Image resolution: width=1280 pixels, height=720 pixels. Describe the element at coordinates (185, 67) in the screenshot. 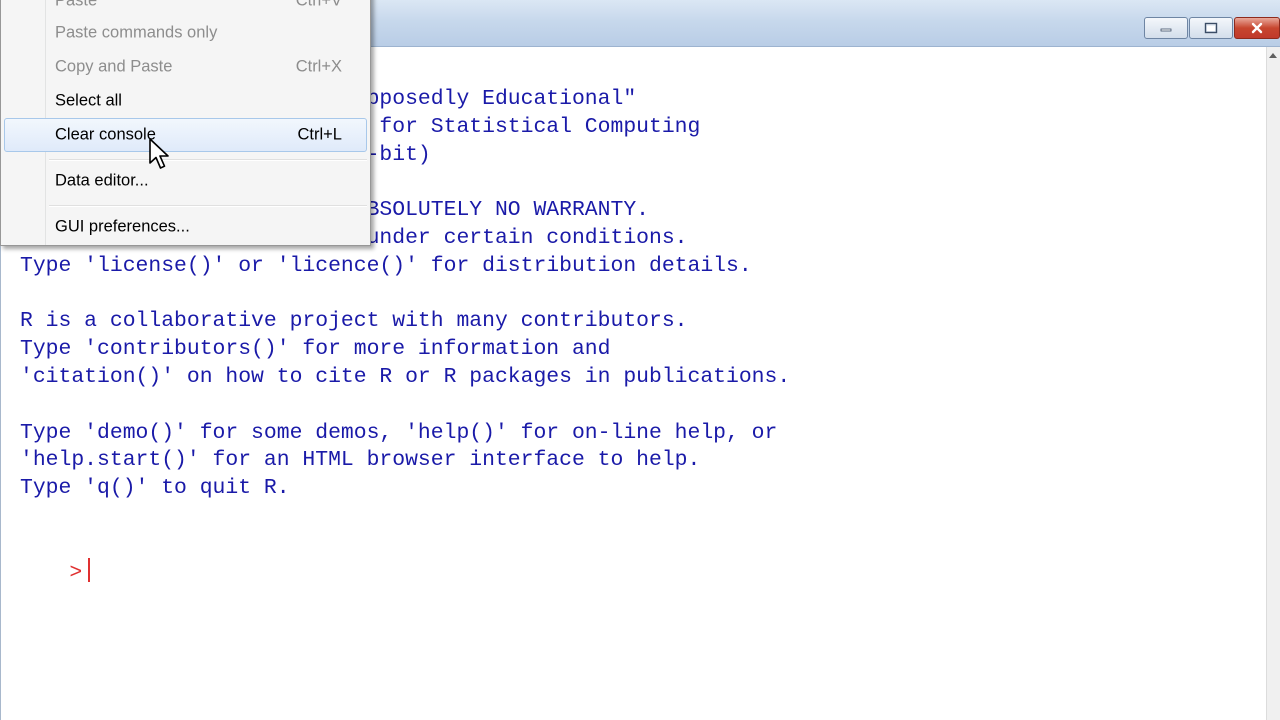

I see `menu-item-copy-and-paste: Copy and Paste Ctrl+X` at that location.